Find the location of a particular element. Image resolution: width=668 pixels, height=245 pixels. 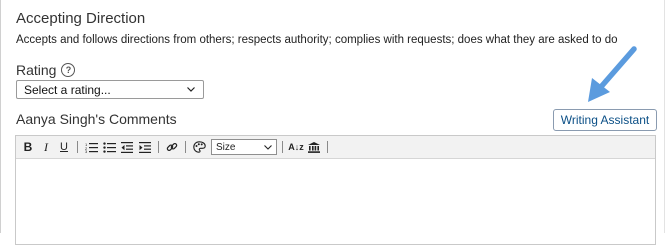

right-border is located at coordinates (664, 116).